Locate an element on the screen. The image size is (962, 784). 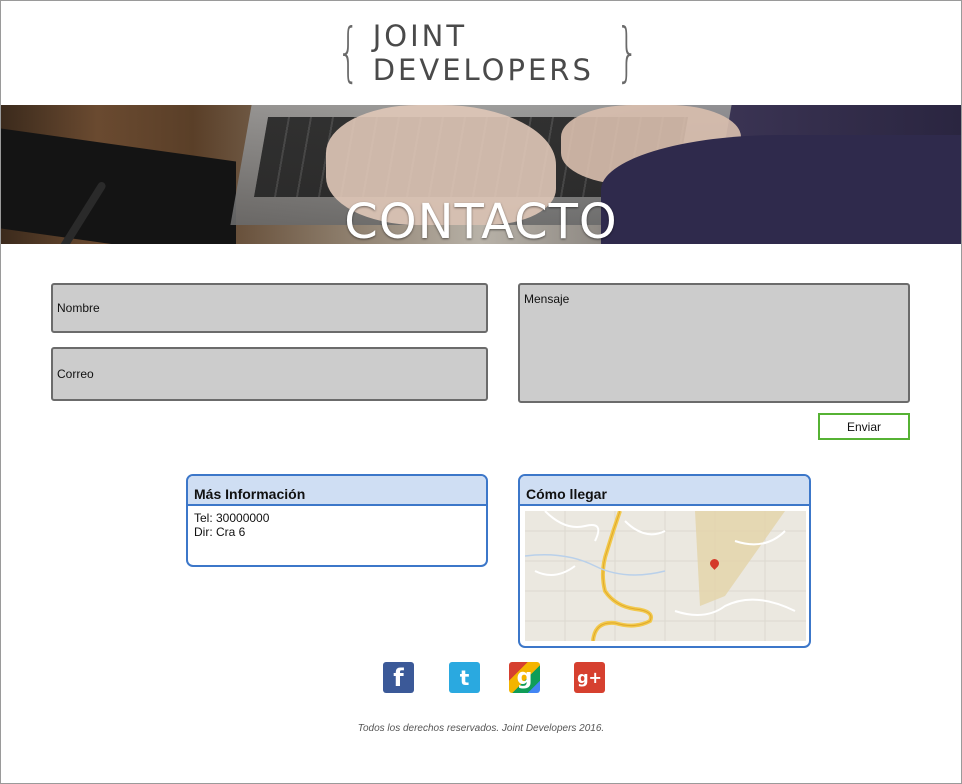
name-input: Nombre is located at coordinates (269, 308).